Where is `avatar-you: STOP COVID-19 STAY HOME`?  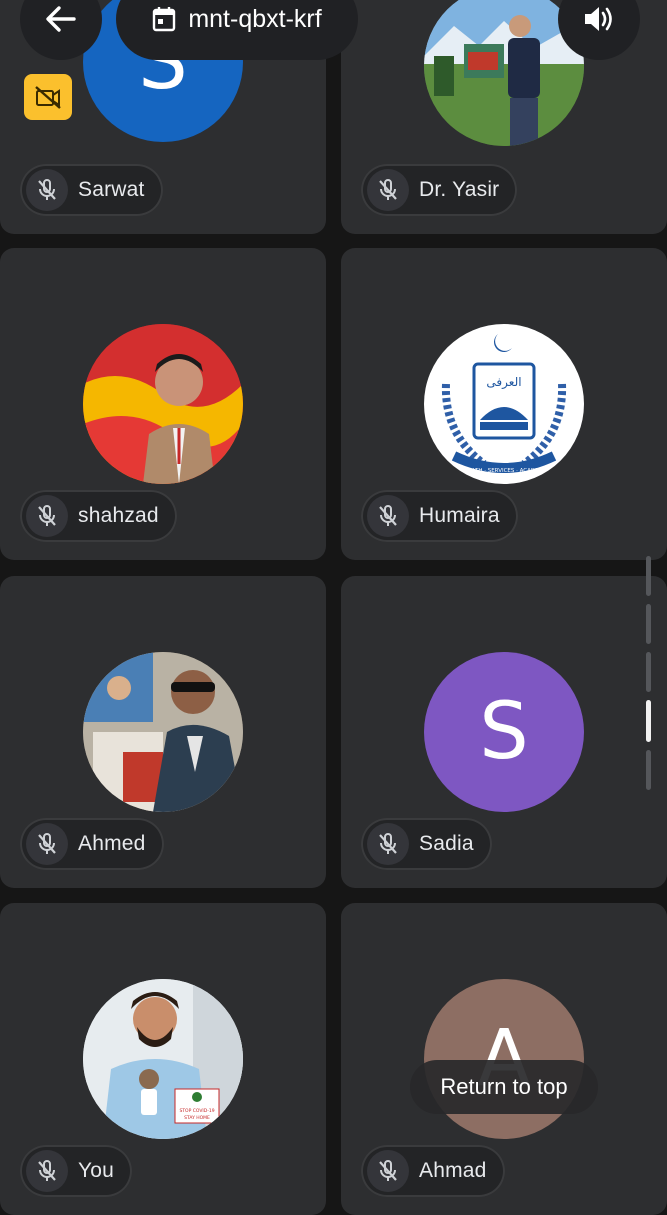 avatar-you: STOP COVID-19 STAY HOME is located at coordinates (163, 1059).